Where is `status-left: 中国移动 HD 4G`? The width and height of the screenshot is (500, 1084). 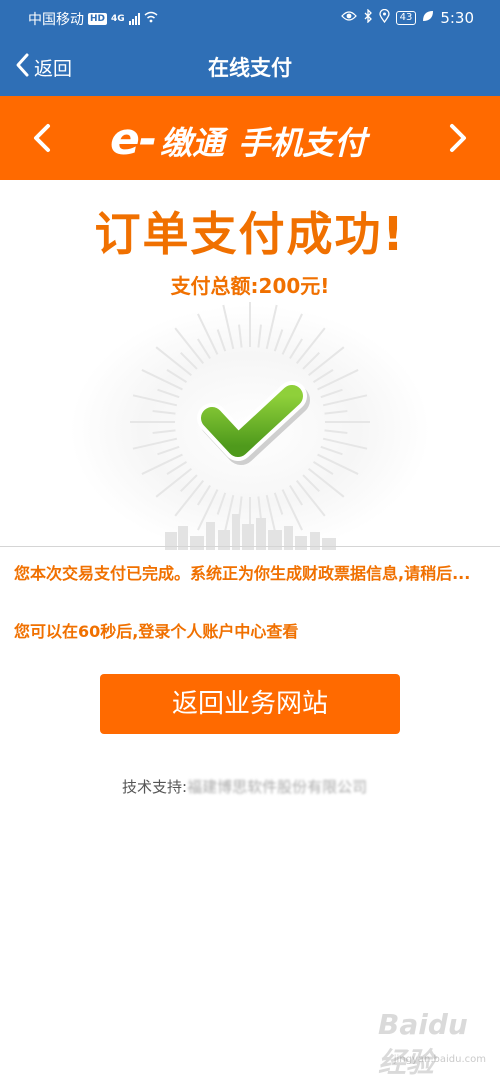
status-left: 中国移动 HD 4G is located at coordinates (93, 19).